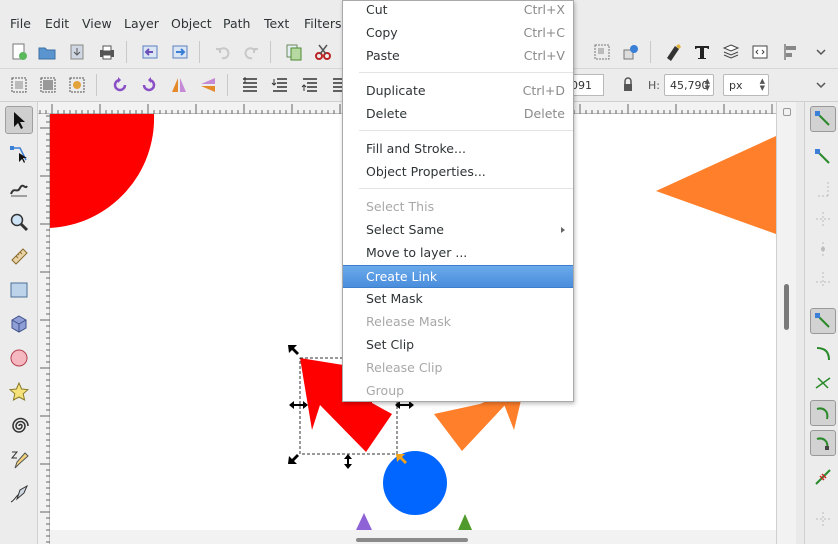 This screenshot has height=544, width=838. I want to click on toolbar-overflow-icon, so click(821, 52).